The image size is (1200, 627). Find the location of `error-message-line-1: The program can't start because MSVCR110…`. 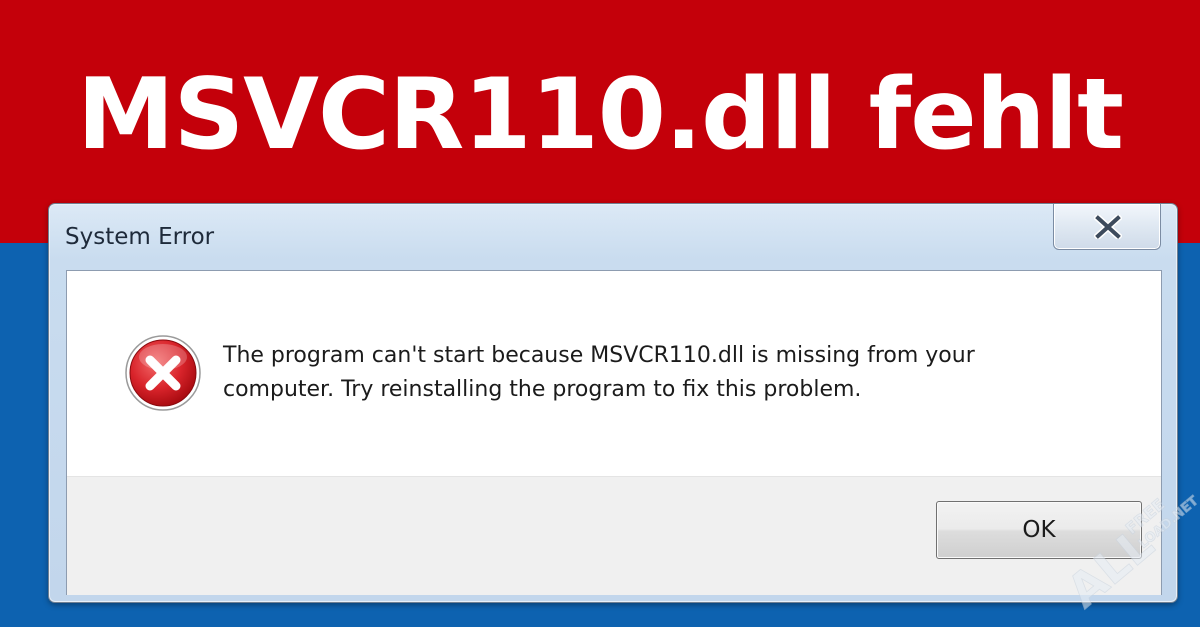

error-message-line-1: The program can't start because MSVCR110… is located at coordinates (599, 355).